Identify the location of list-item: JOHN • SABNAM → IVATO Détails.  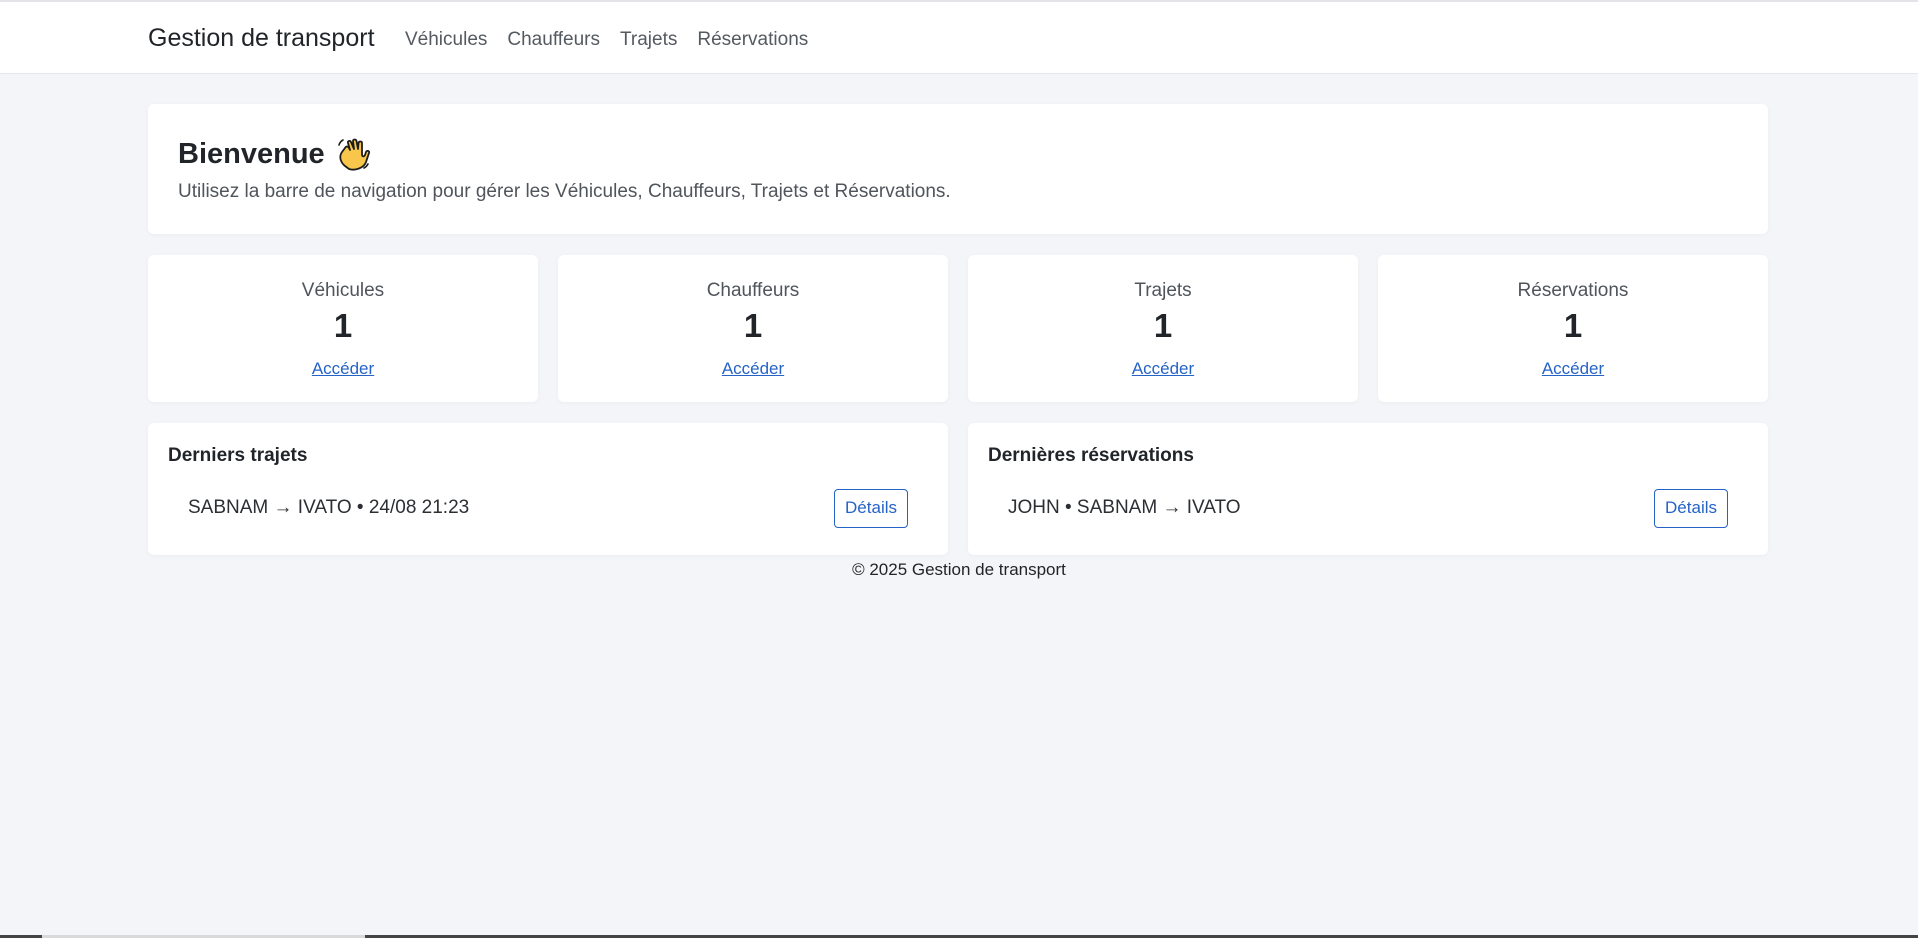
(1368, 508).